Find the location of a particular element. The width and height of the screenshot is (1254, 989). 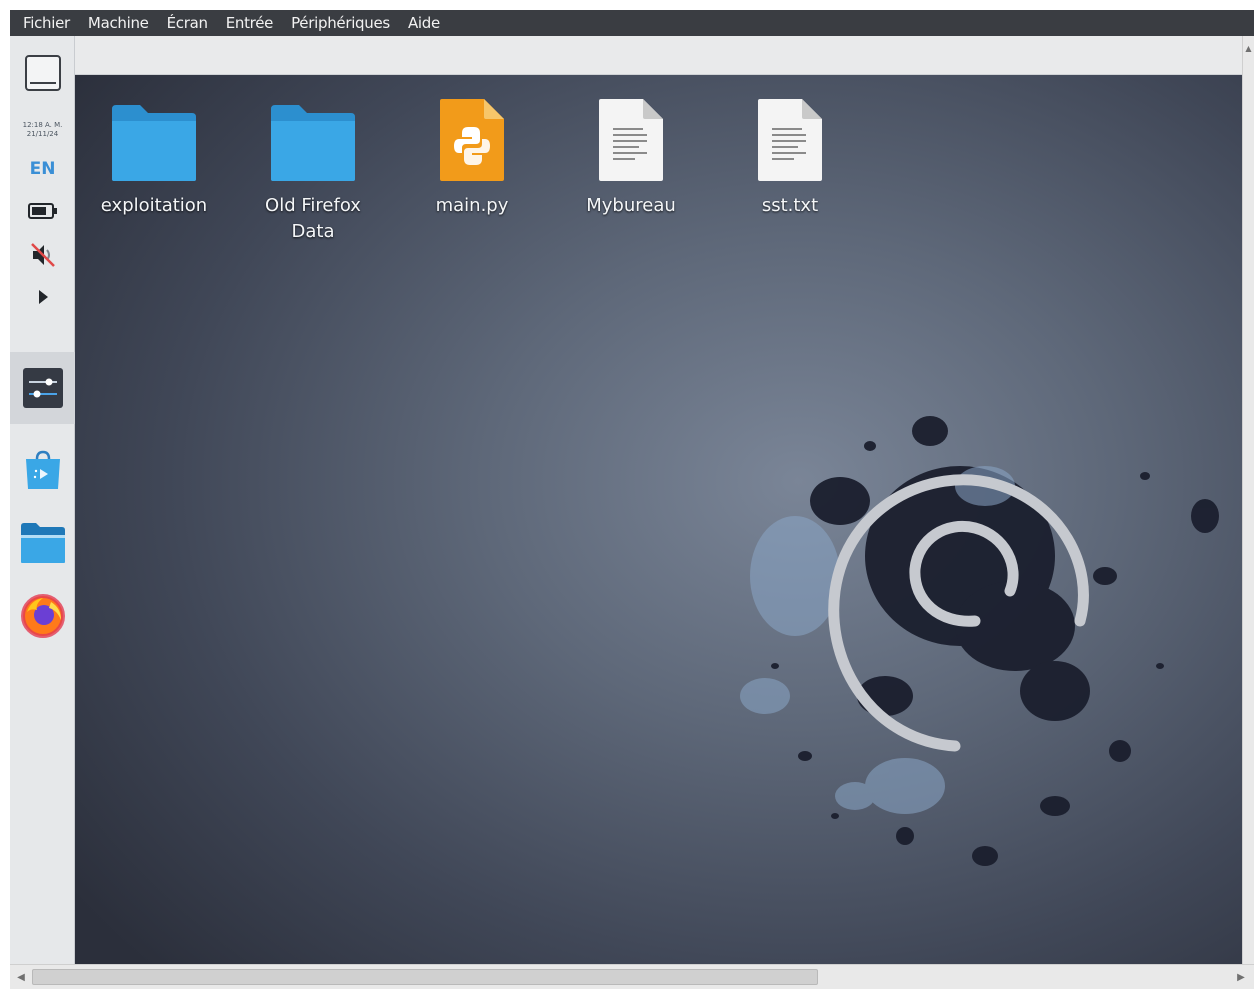

desktop-icon-label: main.py is located at coordinates (472, 205).